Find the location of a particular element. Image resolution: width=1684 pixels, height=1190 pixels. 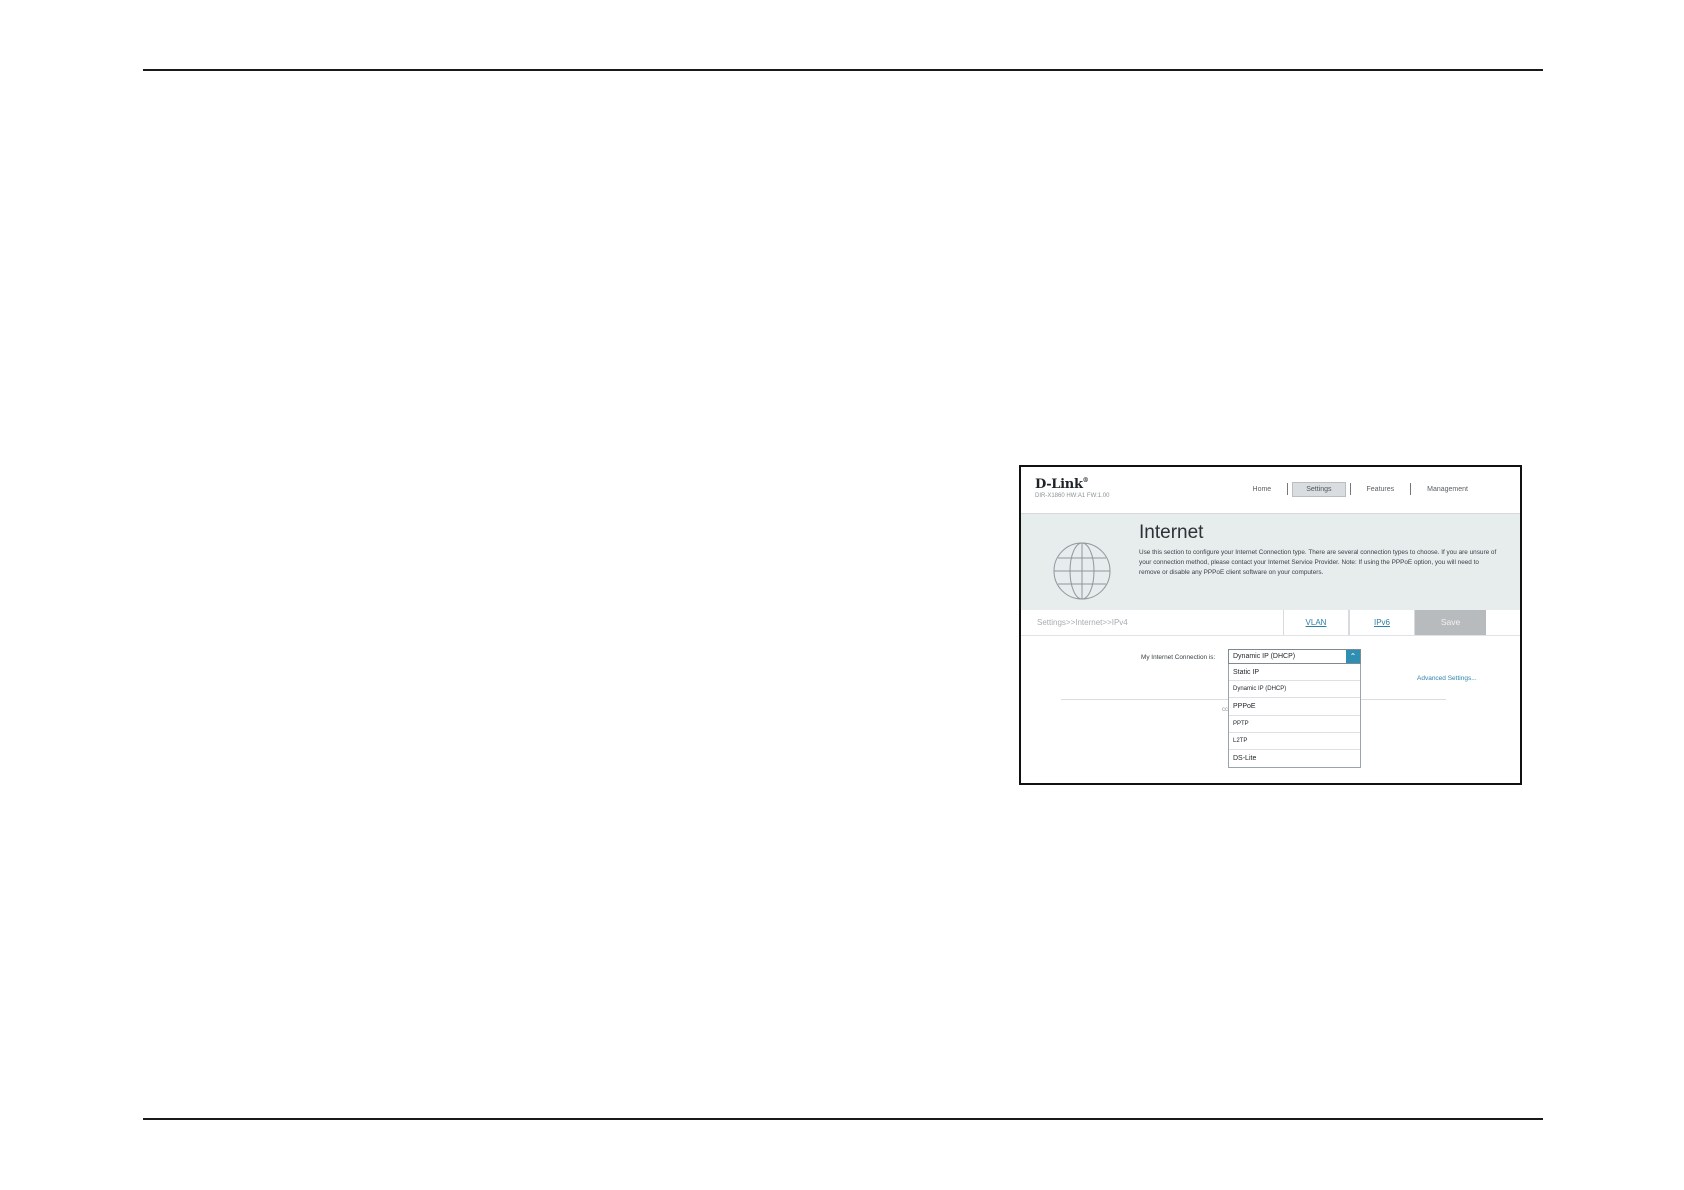

breadcrumb-bar: Settings>>Internet>>IPv4 VLAN IPv6 Save is located at coordinates (1270, 623).